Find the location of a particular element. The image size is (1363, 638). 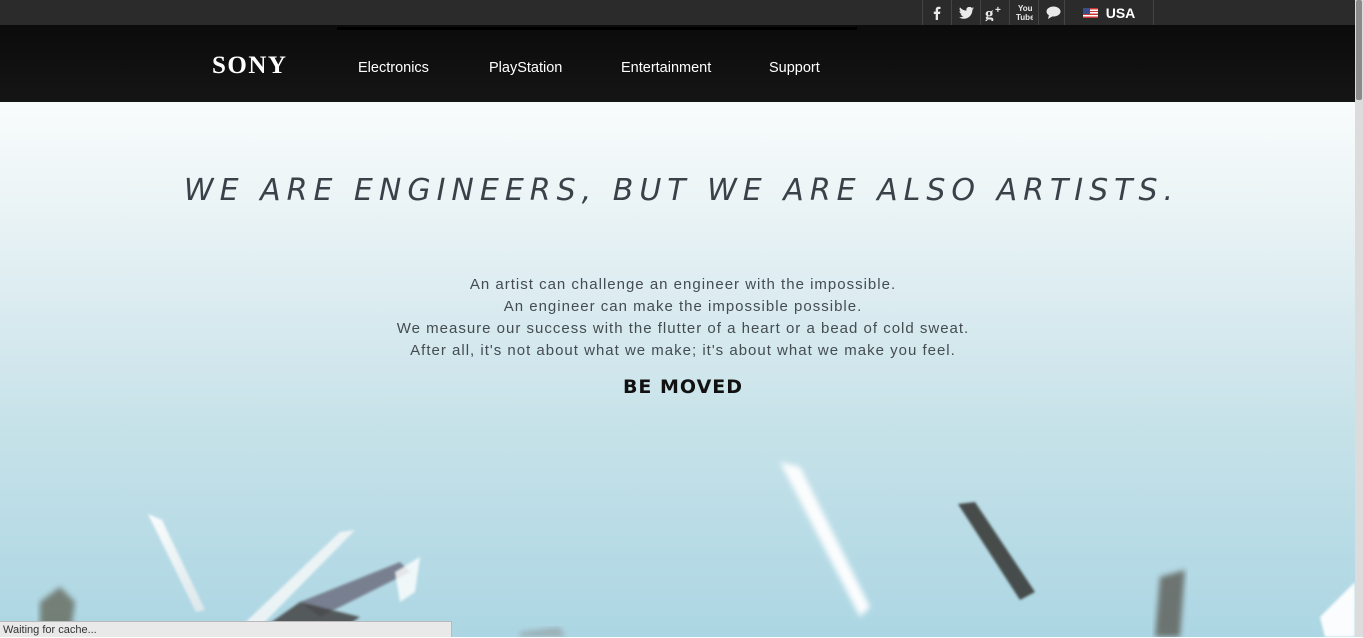

youtube-icon: You Tube is located at coordinates (1023, 12).